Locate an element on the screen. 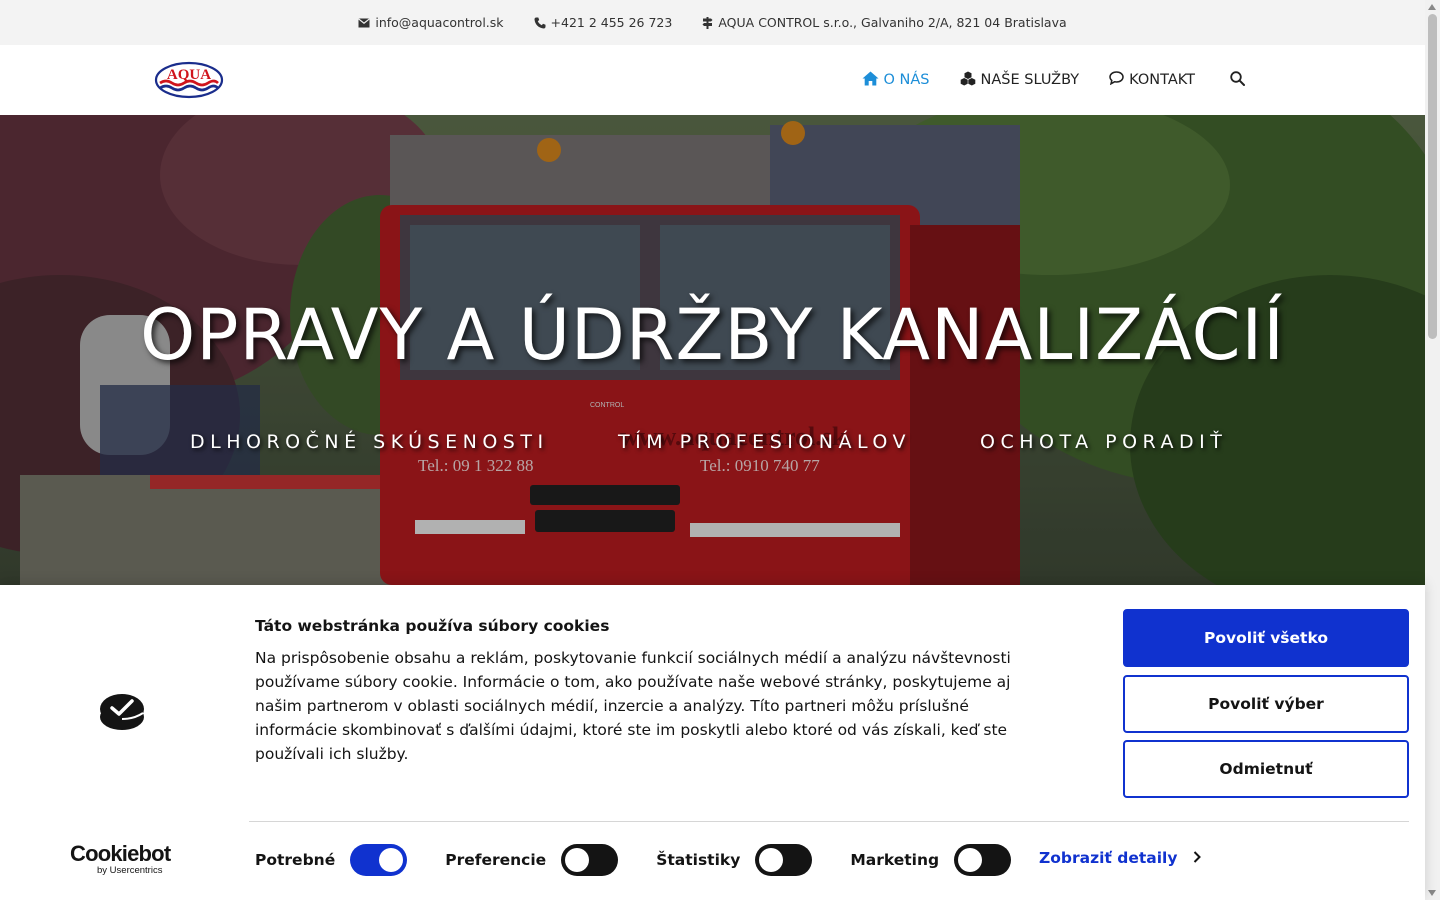  toggle-marketing is located at coordinates (983, 860).